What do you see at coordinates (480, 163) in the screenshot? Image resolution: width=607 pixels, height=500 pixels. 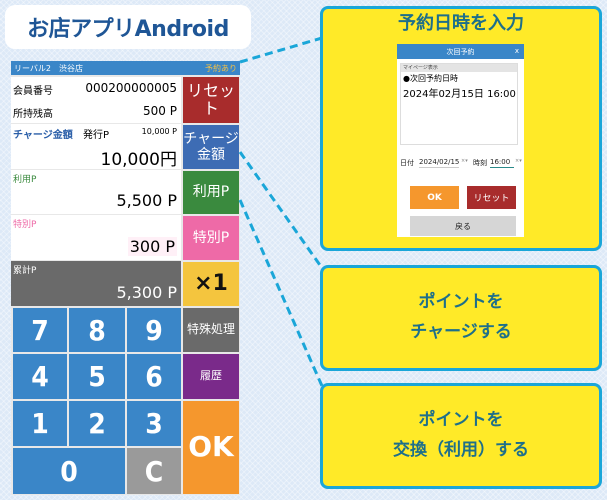 I see `time-label: 時刻` at bounding box center [480, 163].